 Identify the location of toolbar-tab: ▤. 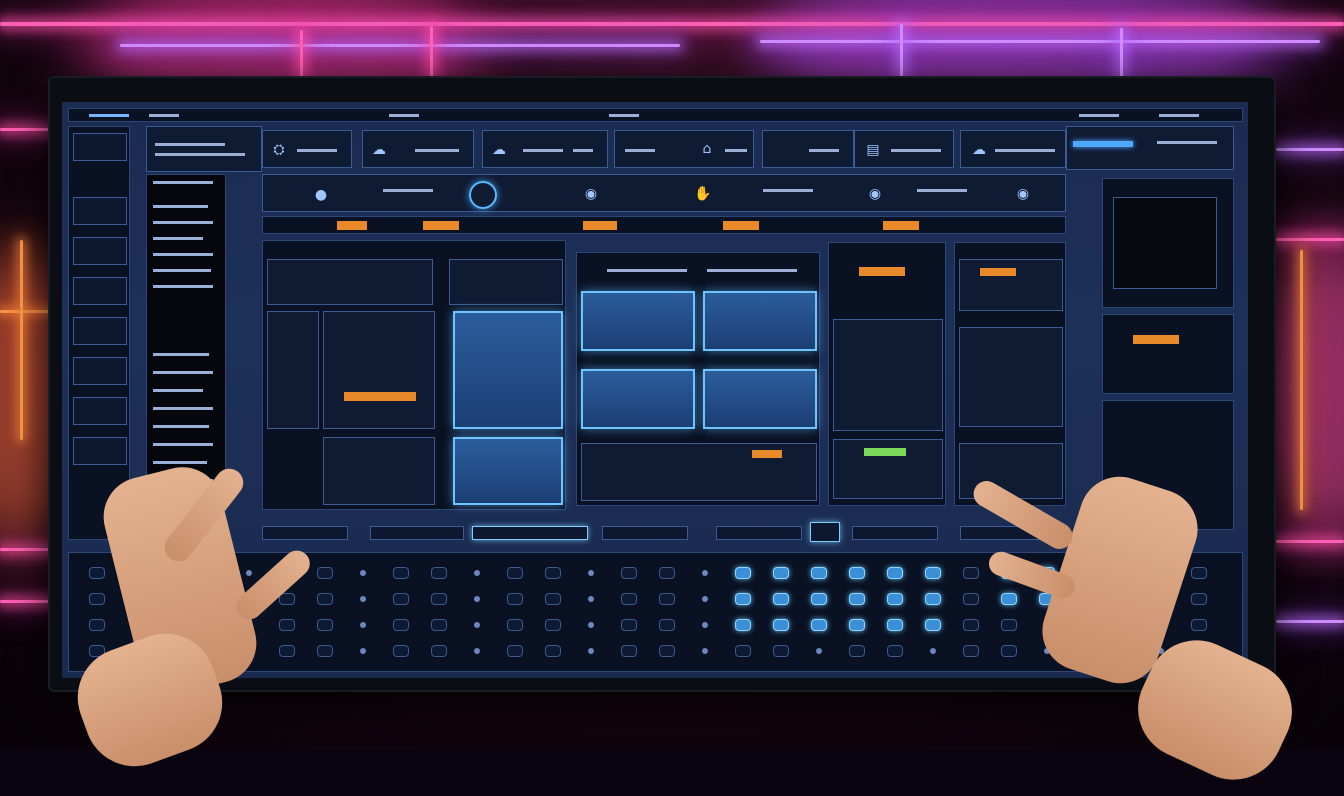
(904, 149).